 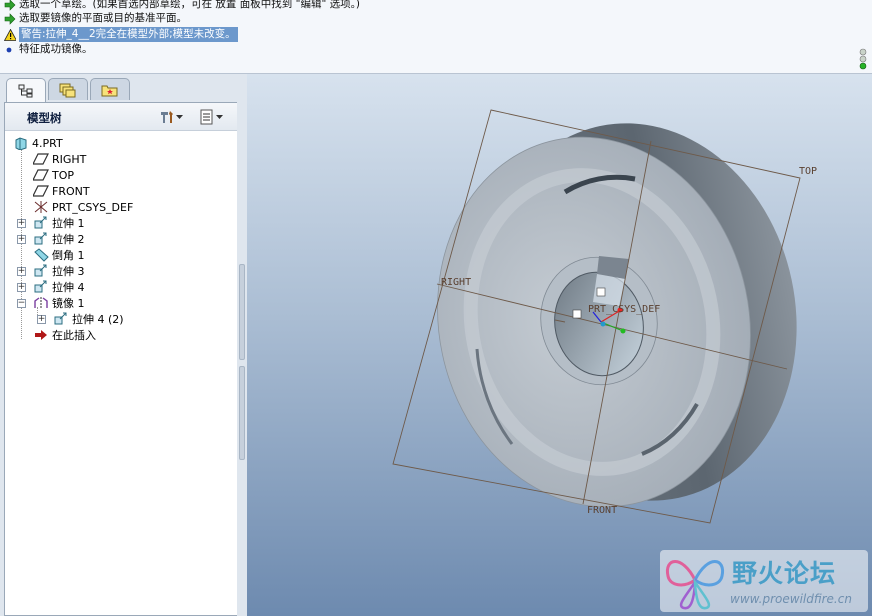 I want to click on regen-status-icon, so click(x=863, y=59).